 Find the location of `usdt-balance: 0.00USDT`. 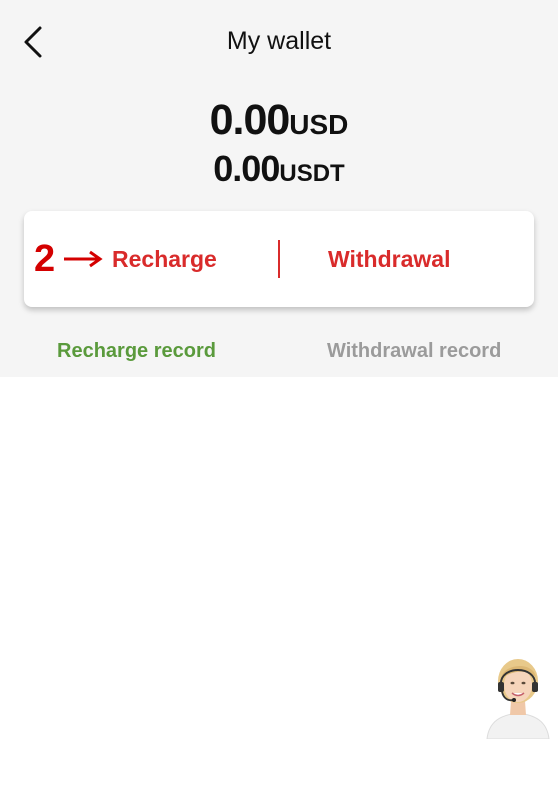

usdt-balance: 0.00USDT is located at coordinates (279, 169).